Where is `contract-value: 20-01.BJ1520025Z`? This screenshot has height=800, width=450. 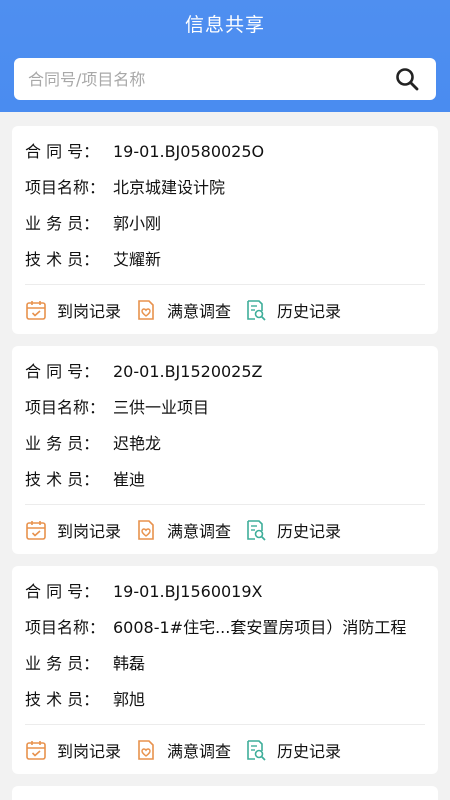 contract-value: 20-01.BJ1520025Z is located at coordinates (188, 371).